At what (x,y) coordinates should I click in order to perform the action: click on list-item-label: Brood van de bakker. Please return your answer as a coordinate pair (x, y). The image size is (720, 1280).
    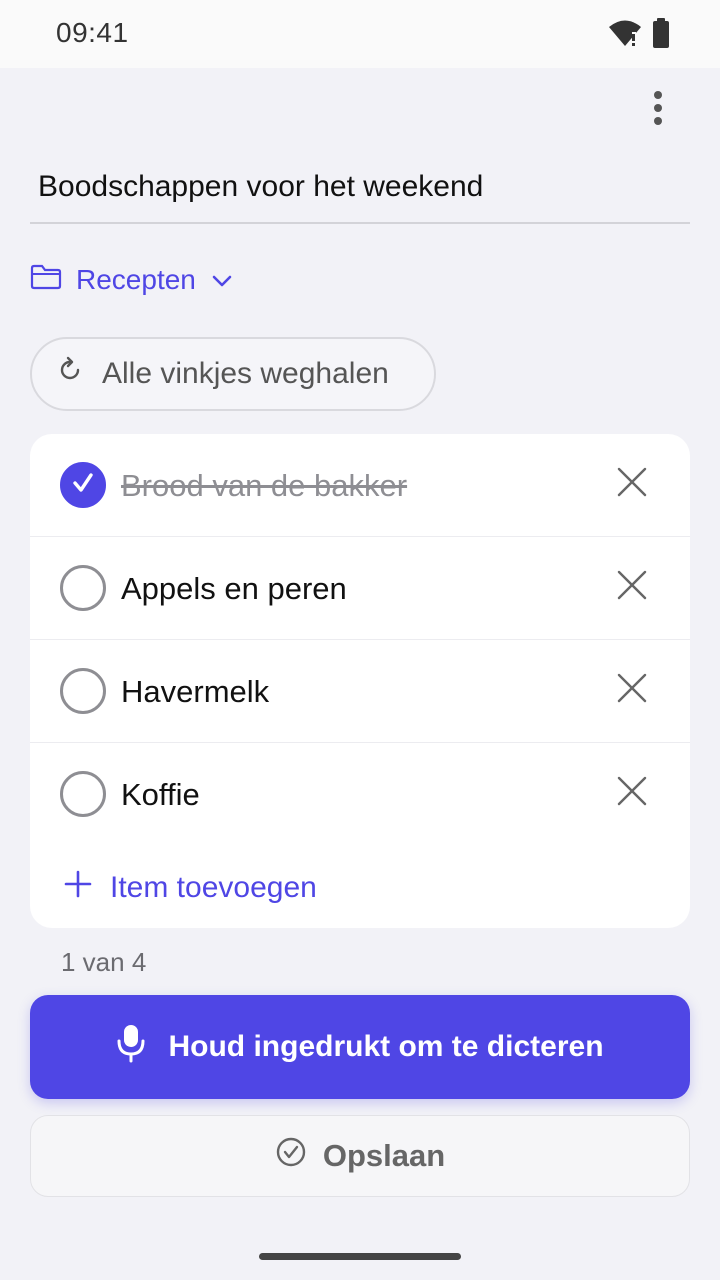
    Looking at the image, I should click on (264, 486).